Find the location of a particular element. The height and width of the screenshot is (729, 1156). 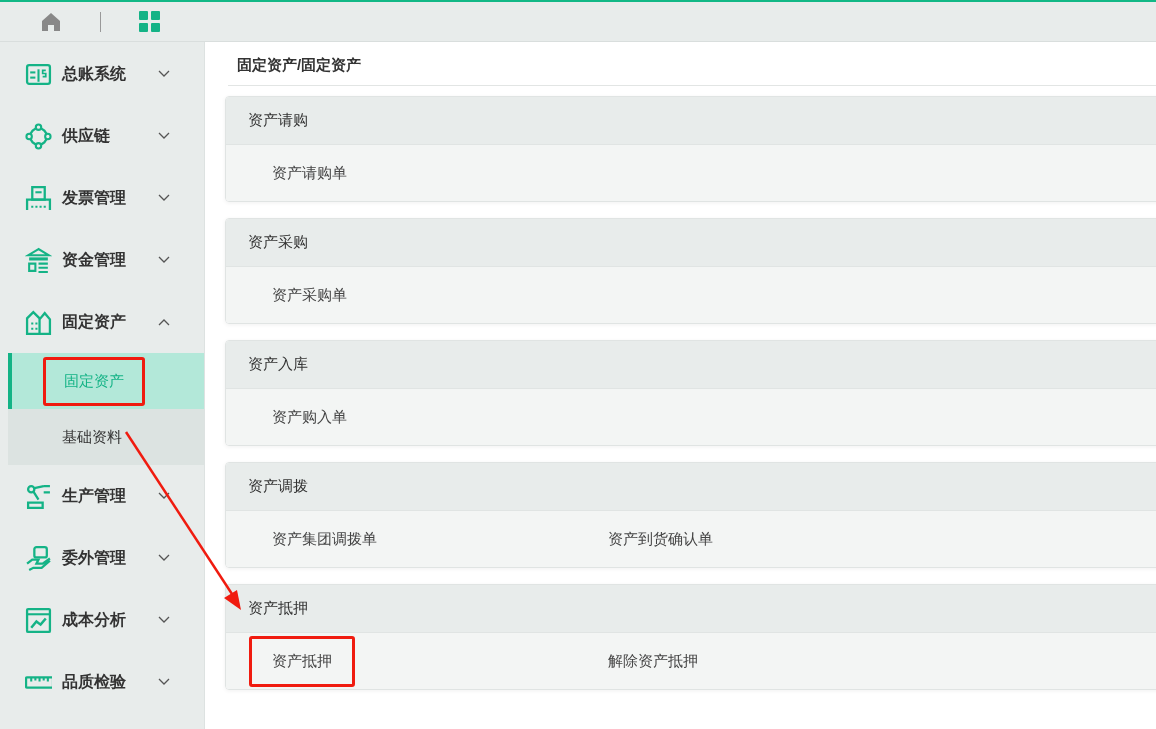

hand-box-icon is located at coordinates (38, 558).